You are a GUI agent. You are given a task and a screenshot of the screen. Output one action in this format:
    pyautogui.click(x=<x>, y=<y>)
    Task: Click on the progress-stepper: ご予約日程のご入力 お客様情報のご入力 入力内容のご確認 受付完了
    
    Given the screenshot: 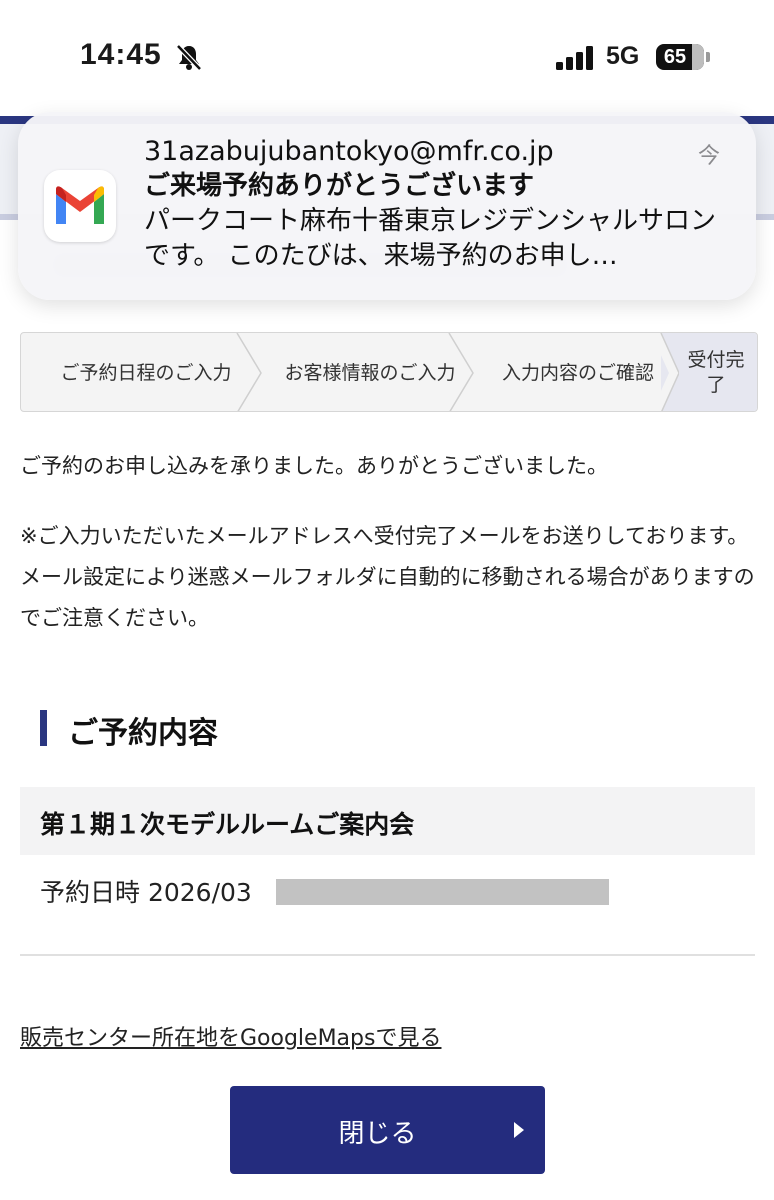 What is the action you would take?
    pyautogui.click(x=389, y=372)
    